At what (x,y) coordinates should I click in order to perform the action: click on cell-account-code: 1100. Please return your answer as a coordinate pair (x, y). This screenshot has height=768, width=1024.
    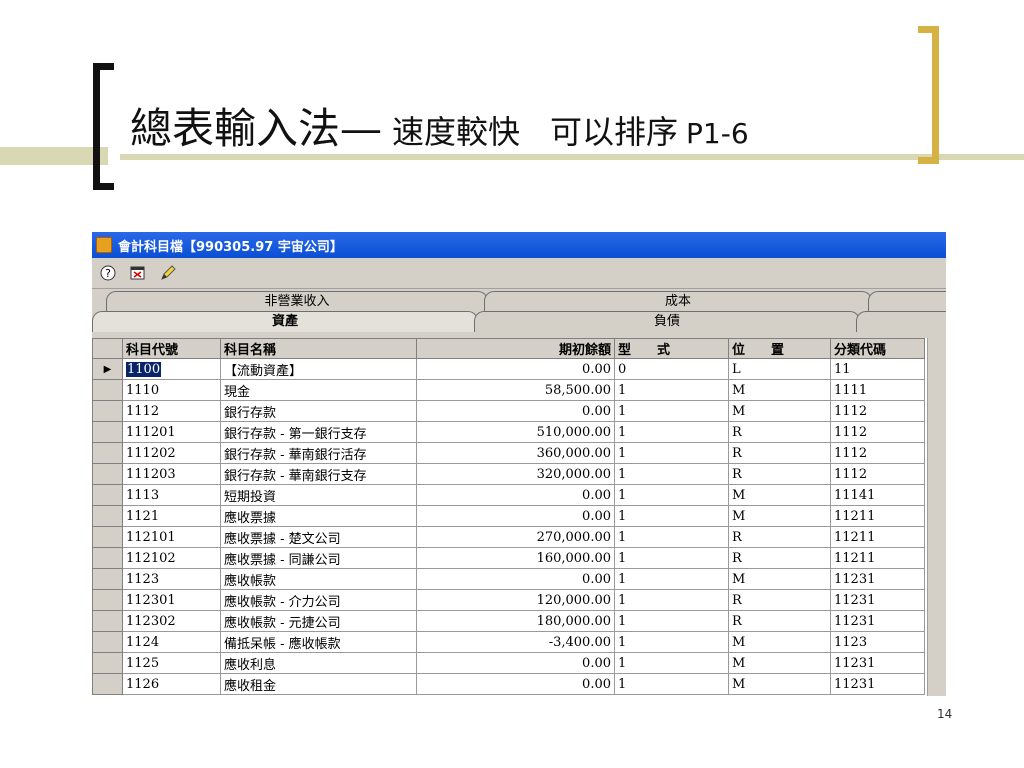
    Looking at the image, I should click on (171, 369).